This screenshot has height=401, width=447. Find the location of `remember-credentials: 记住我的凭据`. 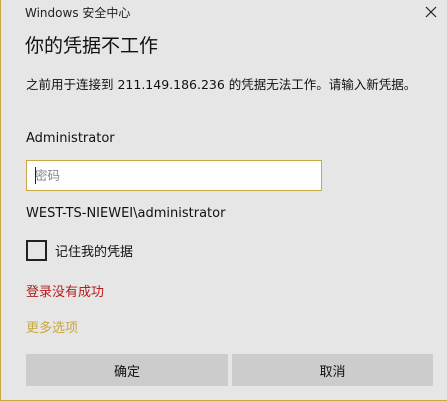

remember-credentials: 记住我的凭据 is located at coordinates (79, 250).